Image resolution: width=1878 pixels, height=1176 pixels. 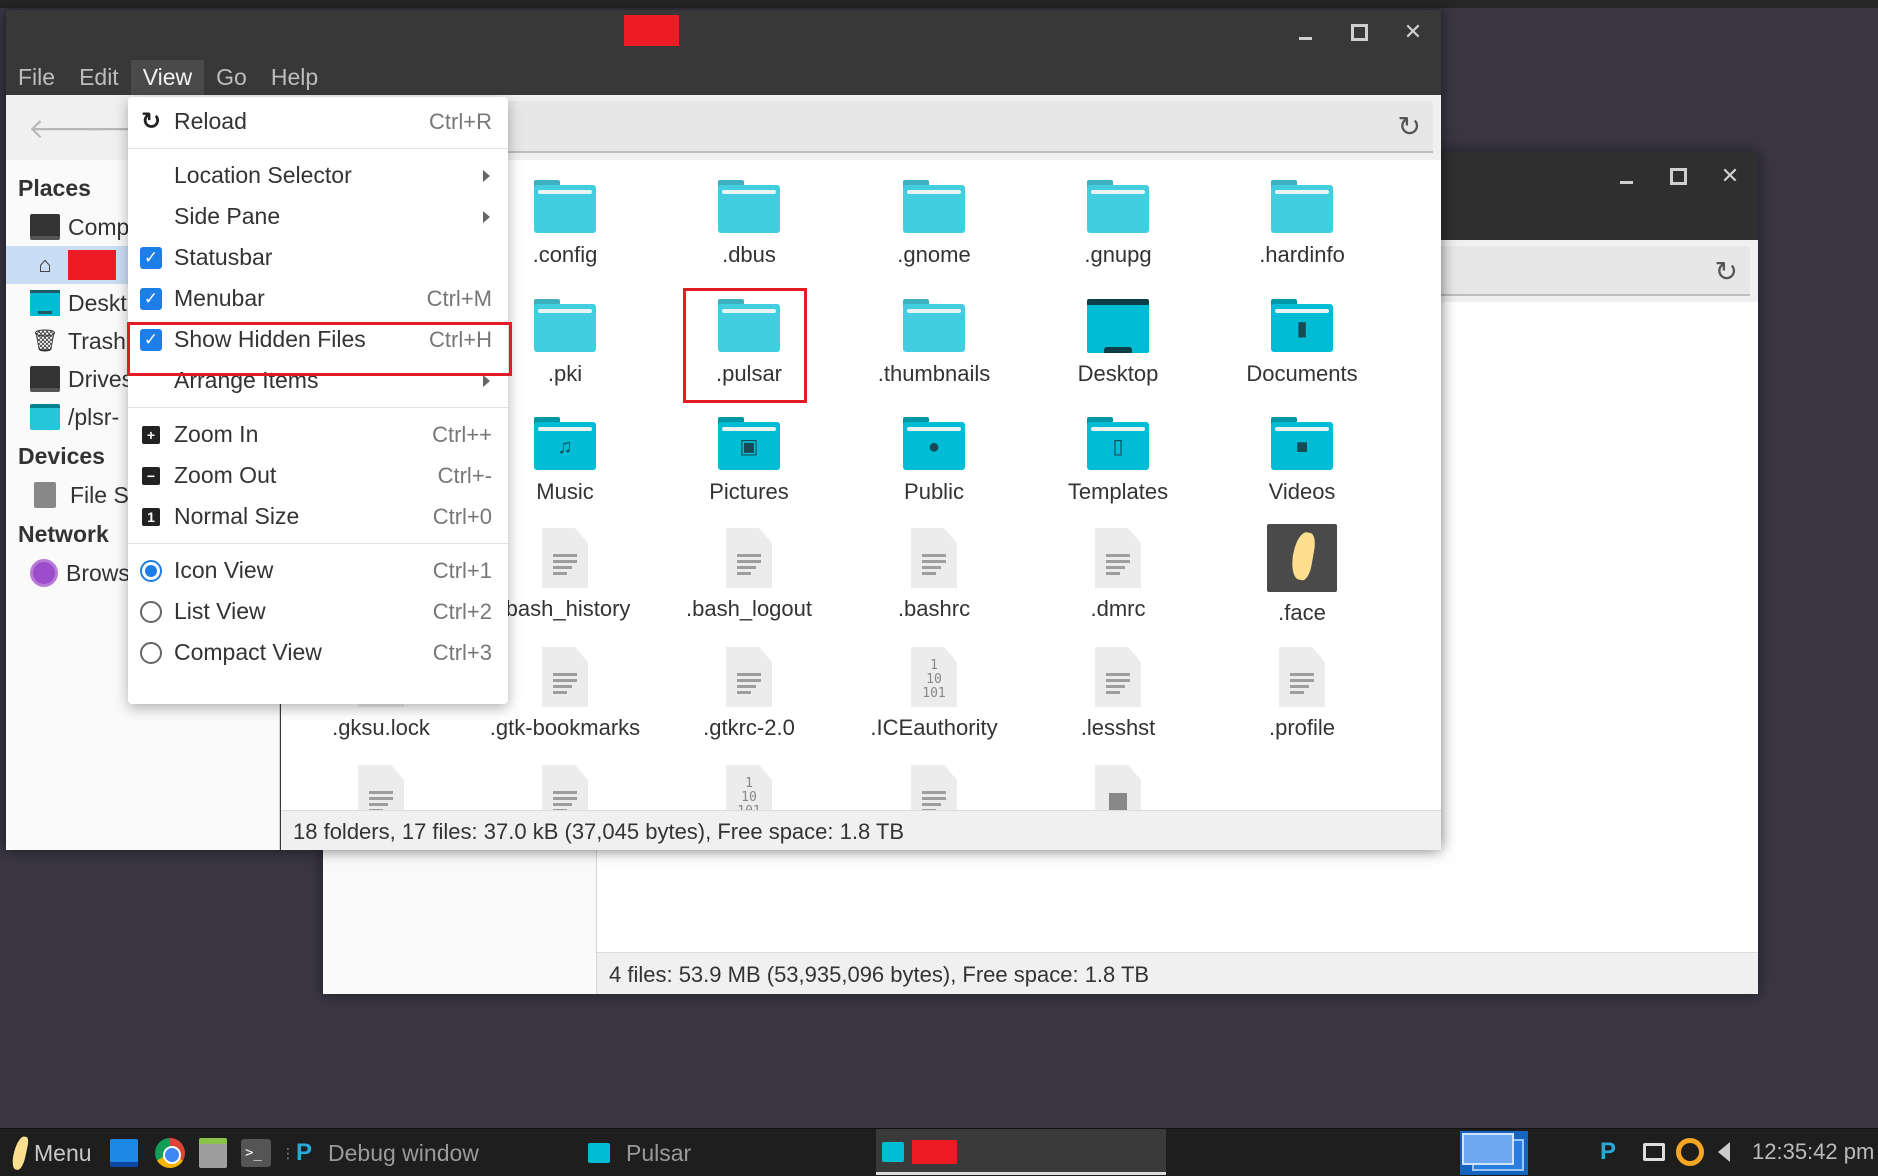 What do you see at coordinates (318, 516) in the screenshot?
I see `menu-item-normal-size: 1 Normal Size Ctrl+0` at bounding box center [318, 516].